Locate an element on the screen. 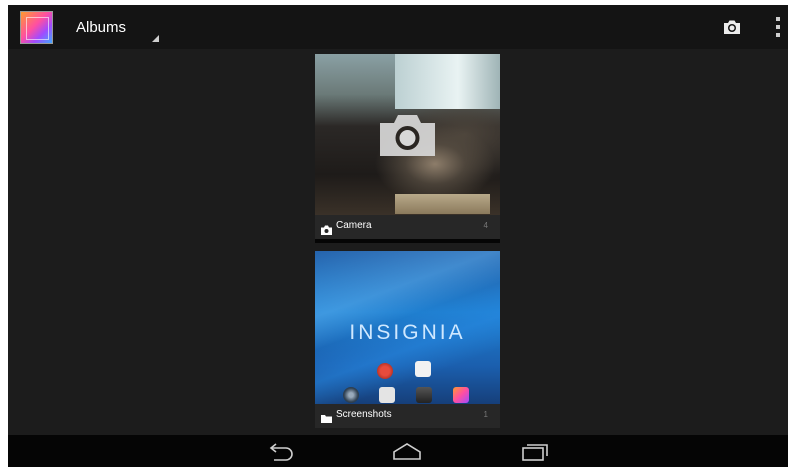  dropdown-triangle-icon is located at coordinates (155, 38).